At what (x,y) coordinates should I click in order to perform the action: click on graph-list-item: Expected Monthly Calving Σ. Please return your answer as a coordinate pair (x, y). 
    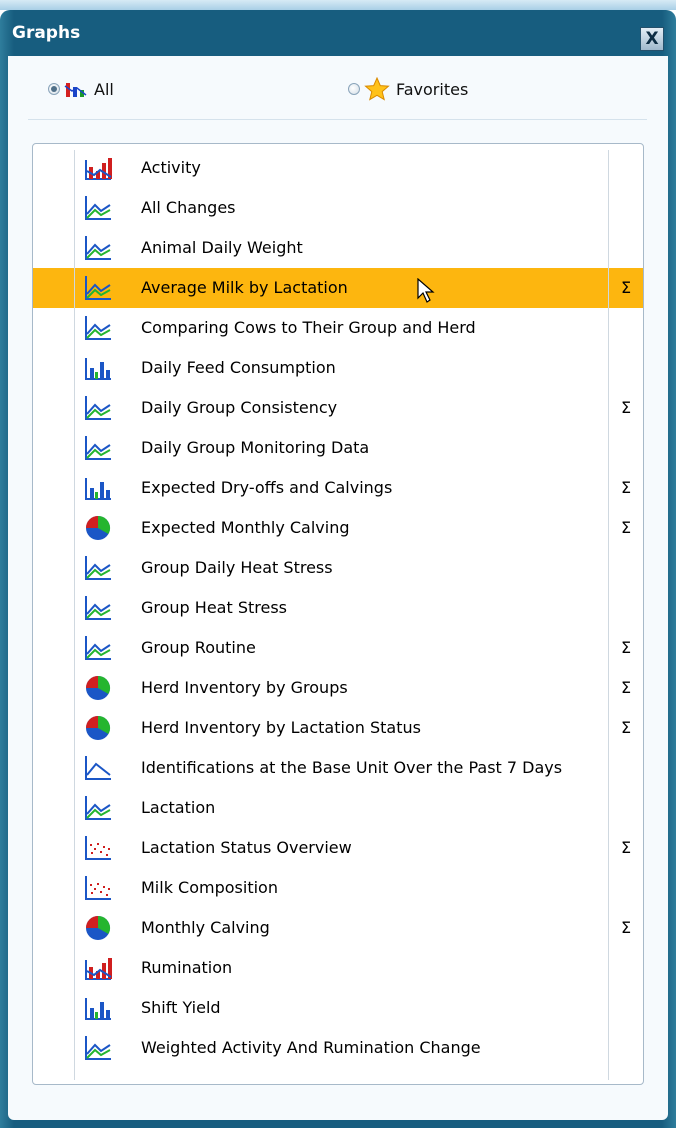
    Looking at the image, I should click on (338, 528).